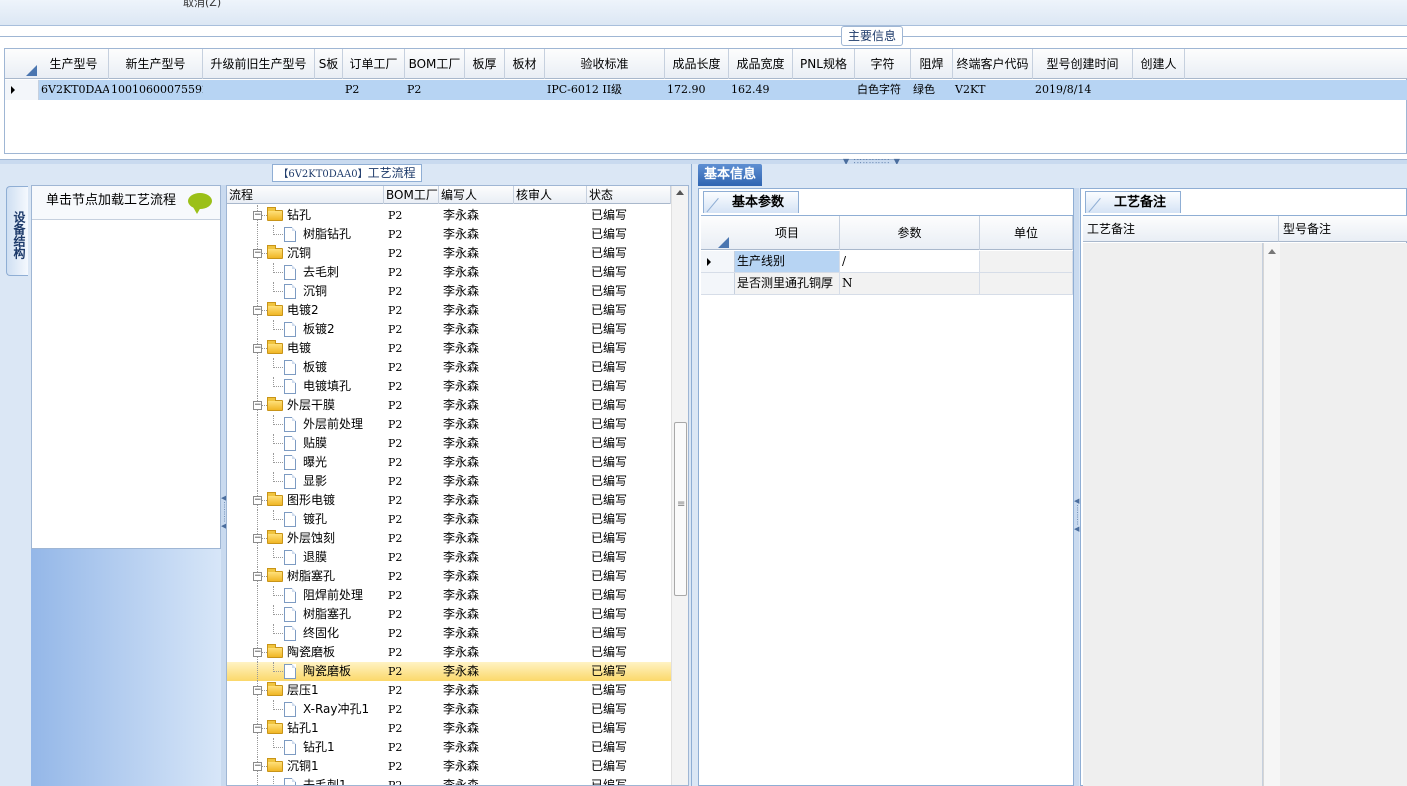  I want to click on table-cell: 6V2KT0DAA0, so click(74, 90).